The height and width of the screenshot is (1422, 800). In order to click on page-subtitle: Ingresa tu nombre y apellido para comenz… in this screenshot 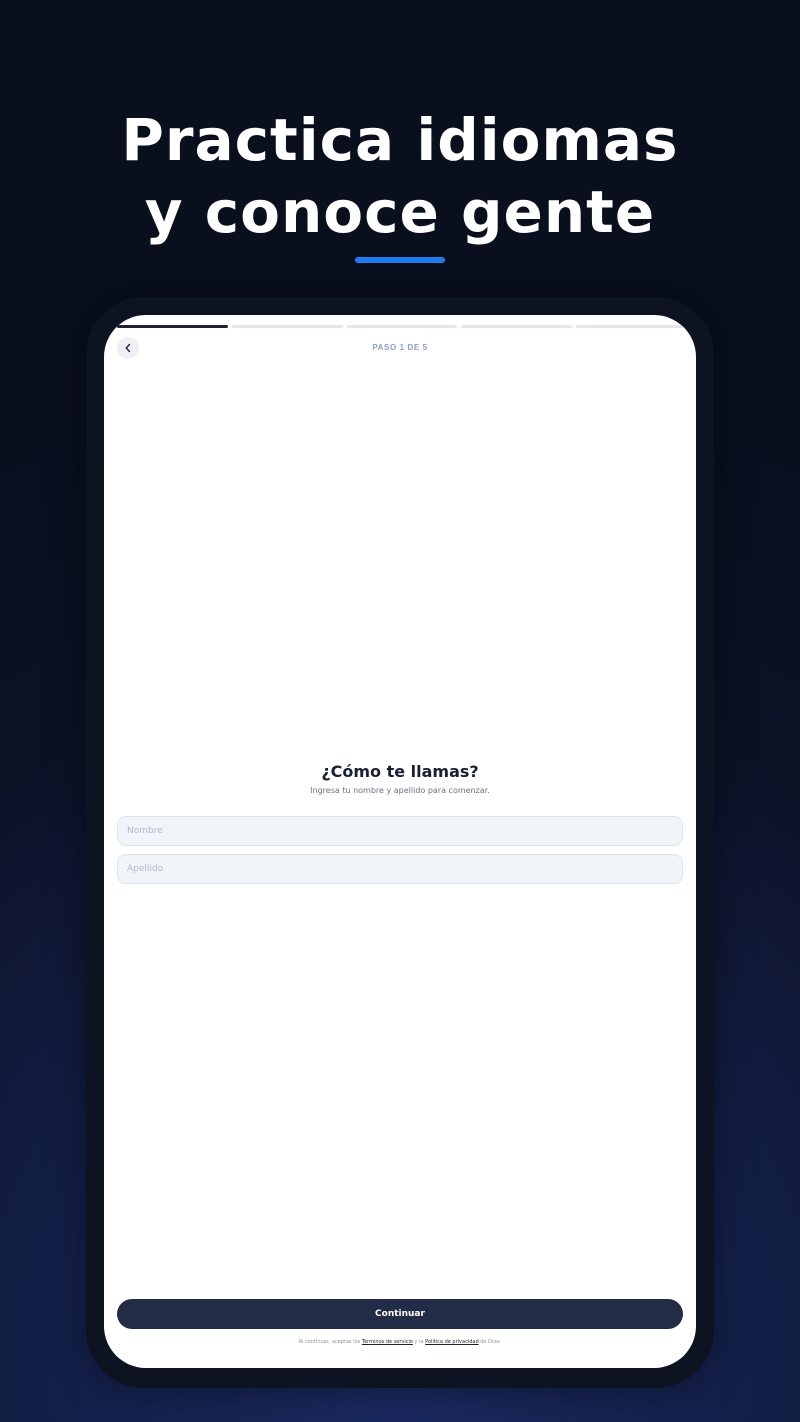, I will do `click(400, 790)`.